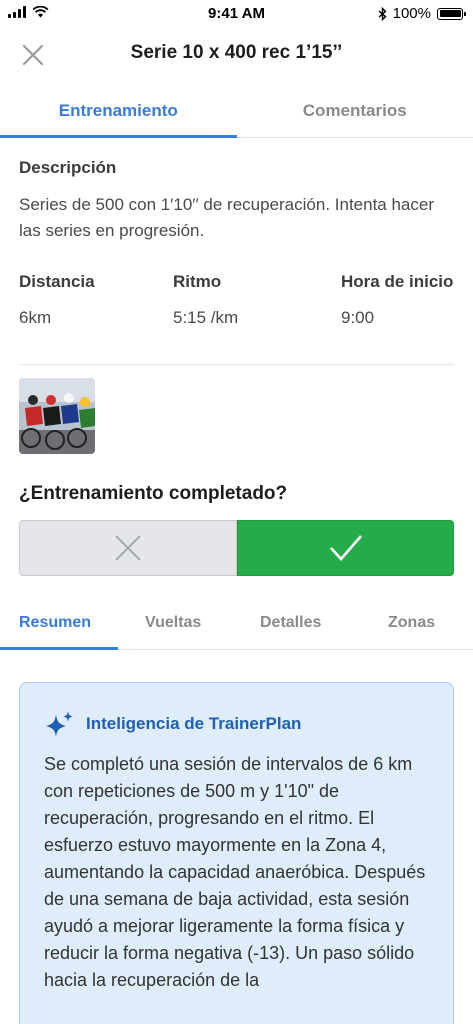  I want to click on not-completed-button, so click(128, 548).